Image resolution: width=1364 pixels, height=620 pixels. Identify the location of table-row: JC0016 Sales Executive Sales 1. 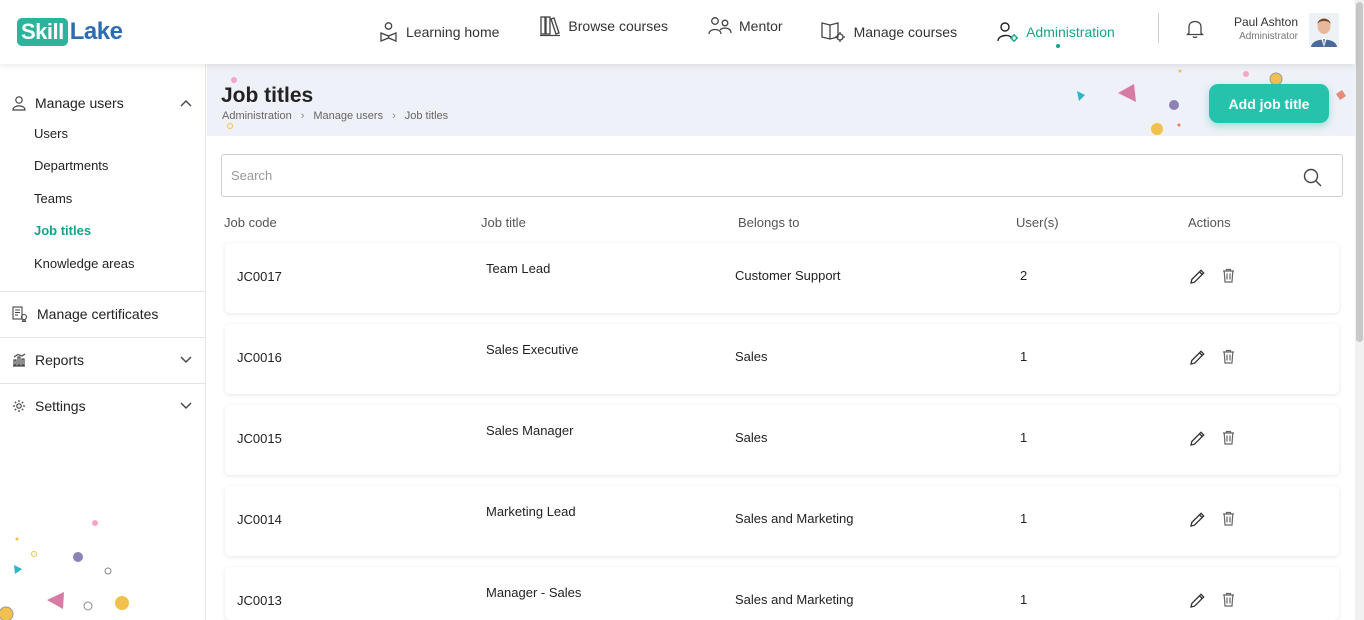
(782, 359).